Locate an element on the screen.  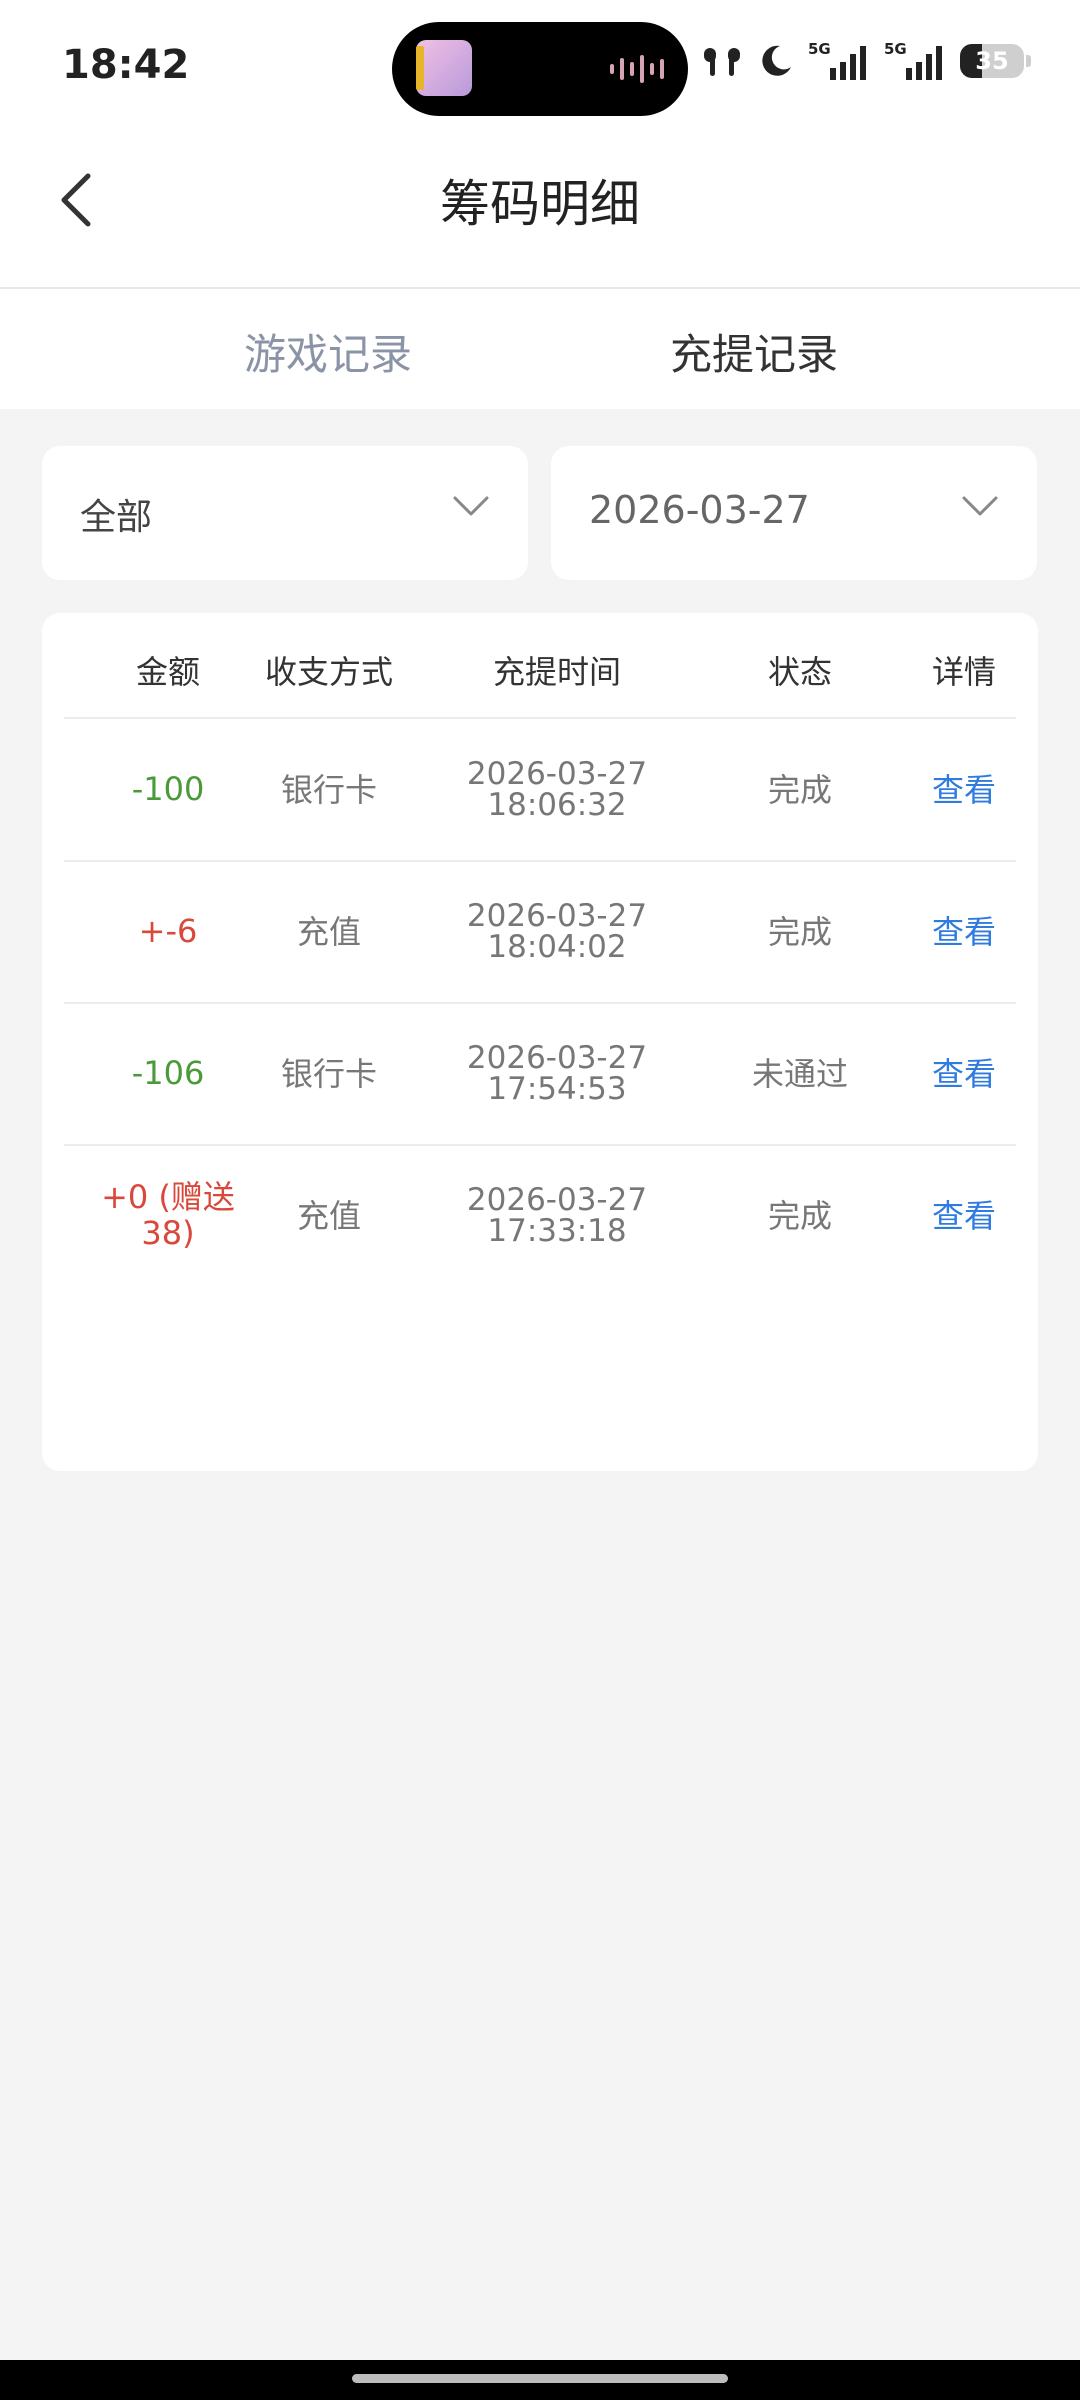
table-row: -106 银行卡 2026-03-27 17:54:53 未通过 查看 is located at coordinates (540, 1074).